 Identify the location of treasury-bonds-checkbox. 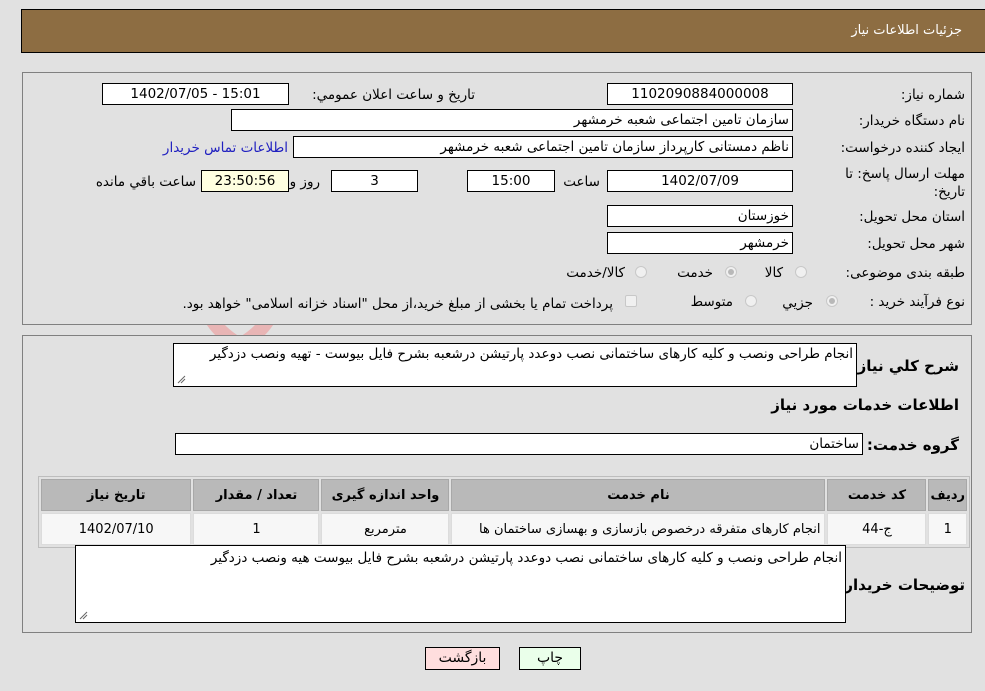
(631, 301).